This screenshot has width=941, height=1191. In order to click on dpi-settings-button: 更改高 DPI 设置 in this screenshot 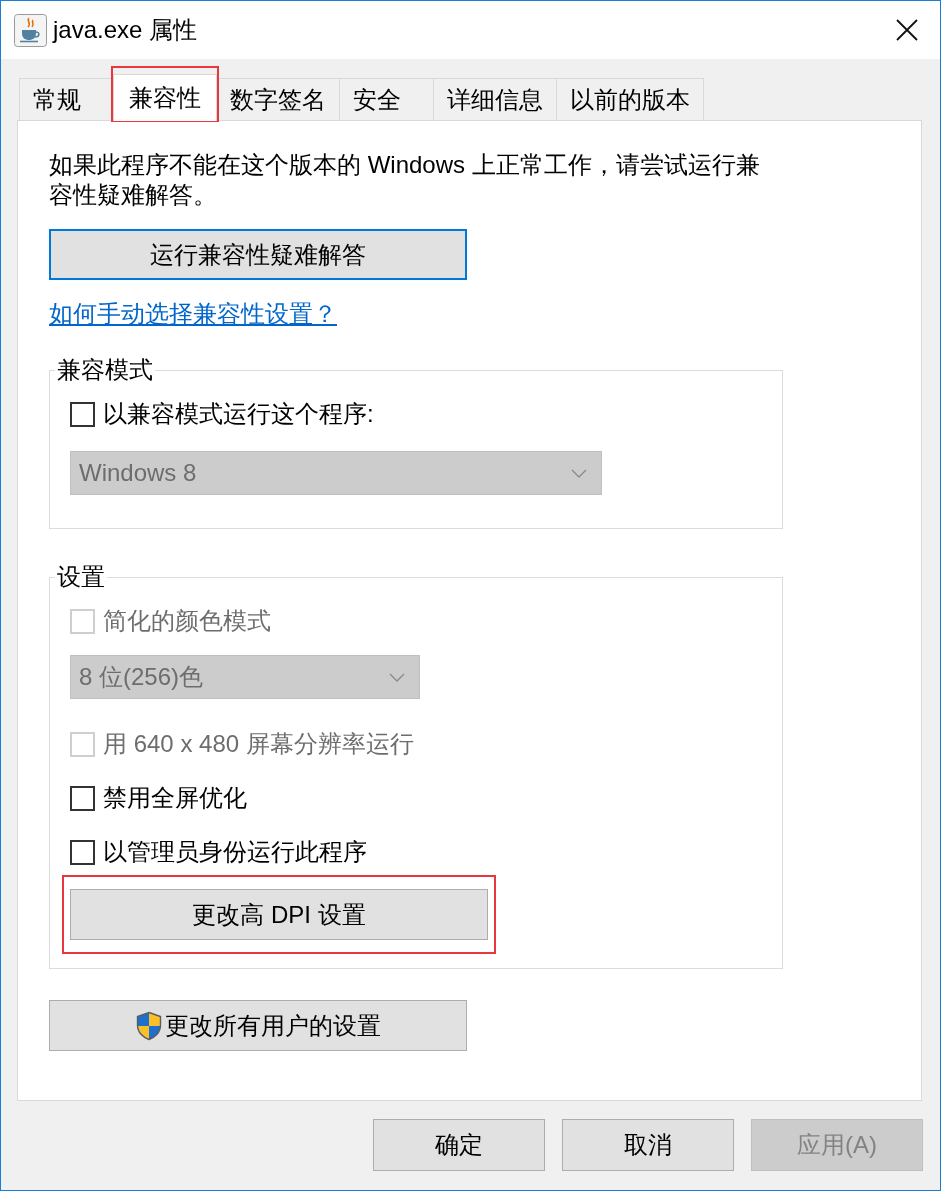, I will do `click(279, 914)`.